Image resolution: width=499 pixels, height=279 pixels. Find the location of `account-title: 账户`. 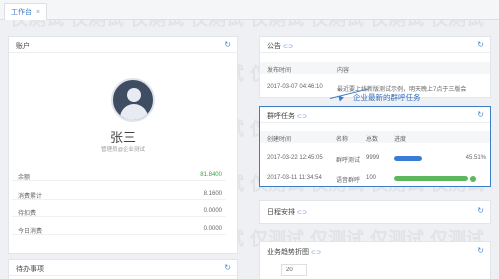

account-title: 账户 is located at coordinates (23, 46).